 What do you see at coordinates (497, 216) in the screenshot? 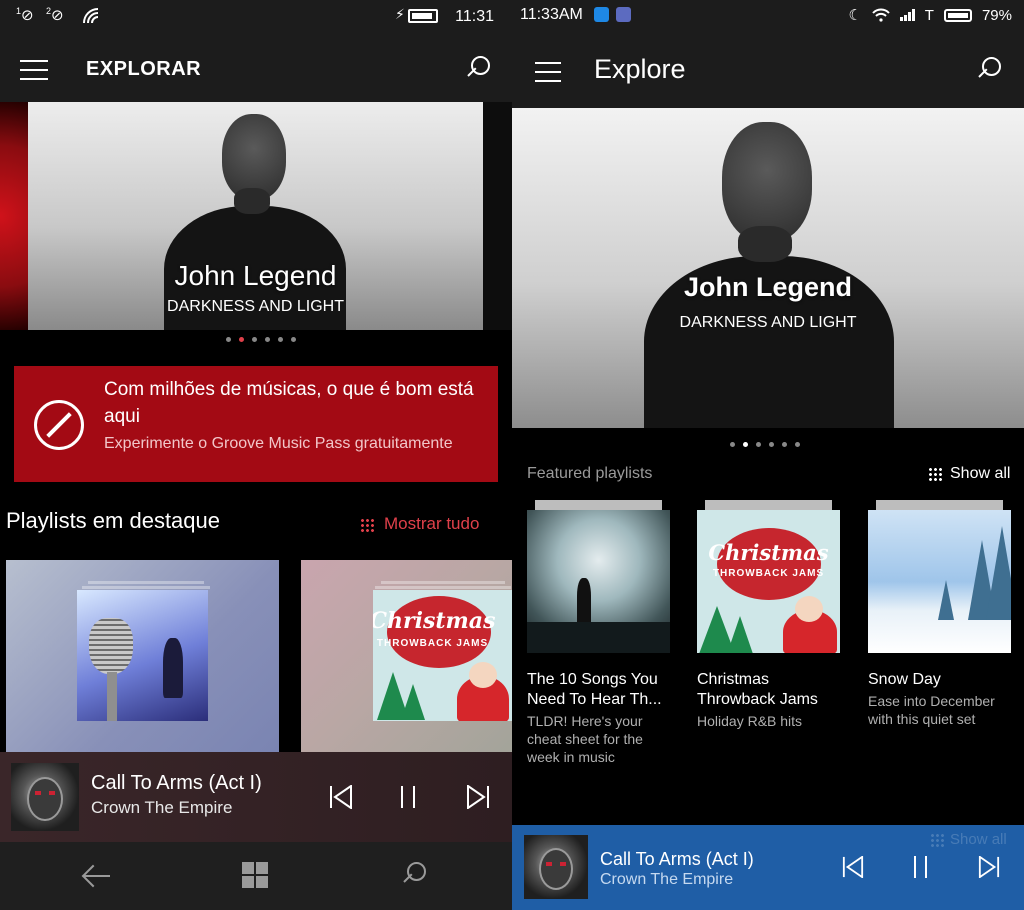
I see `hero-next-peek` at bounding box center [497, 216].